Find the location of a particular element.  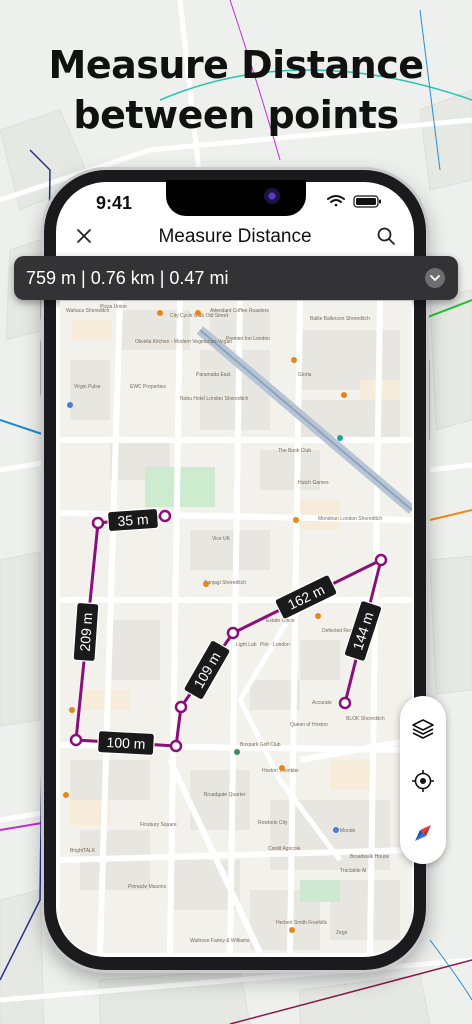

map-label: Paramatta East is located at coordinates (213, 375).